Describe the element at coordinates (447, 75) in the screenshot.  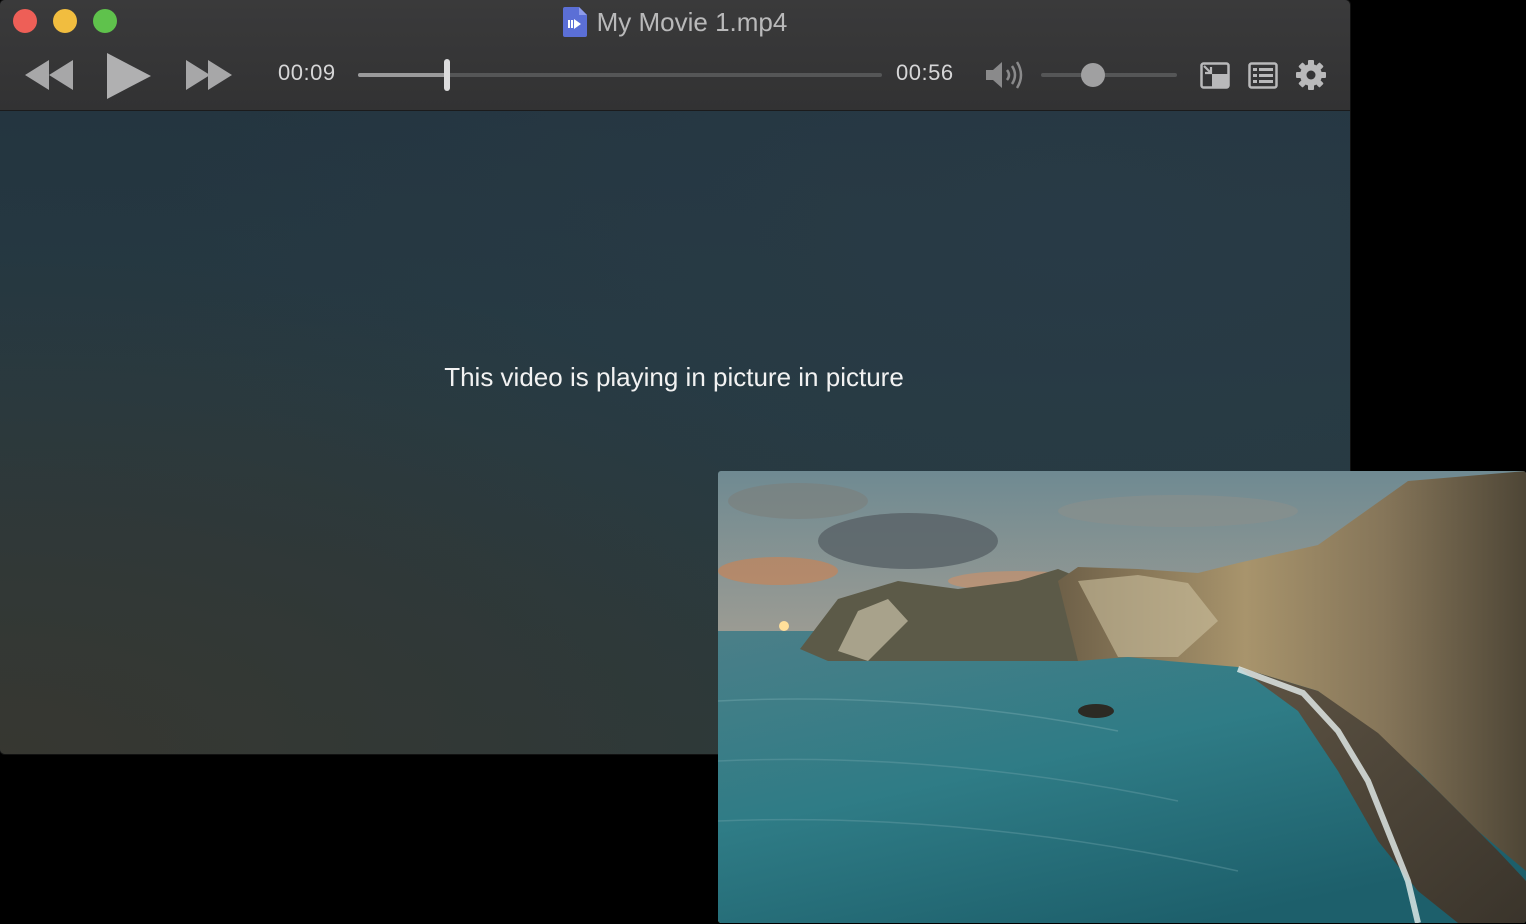
I see `seek-handle` at that location.